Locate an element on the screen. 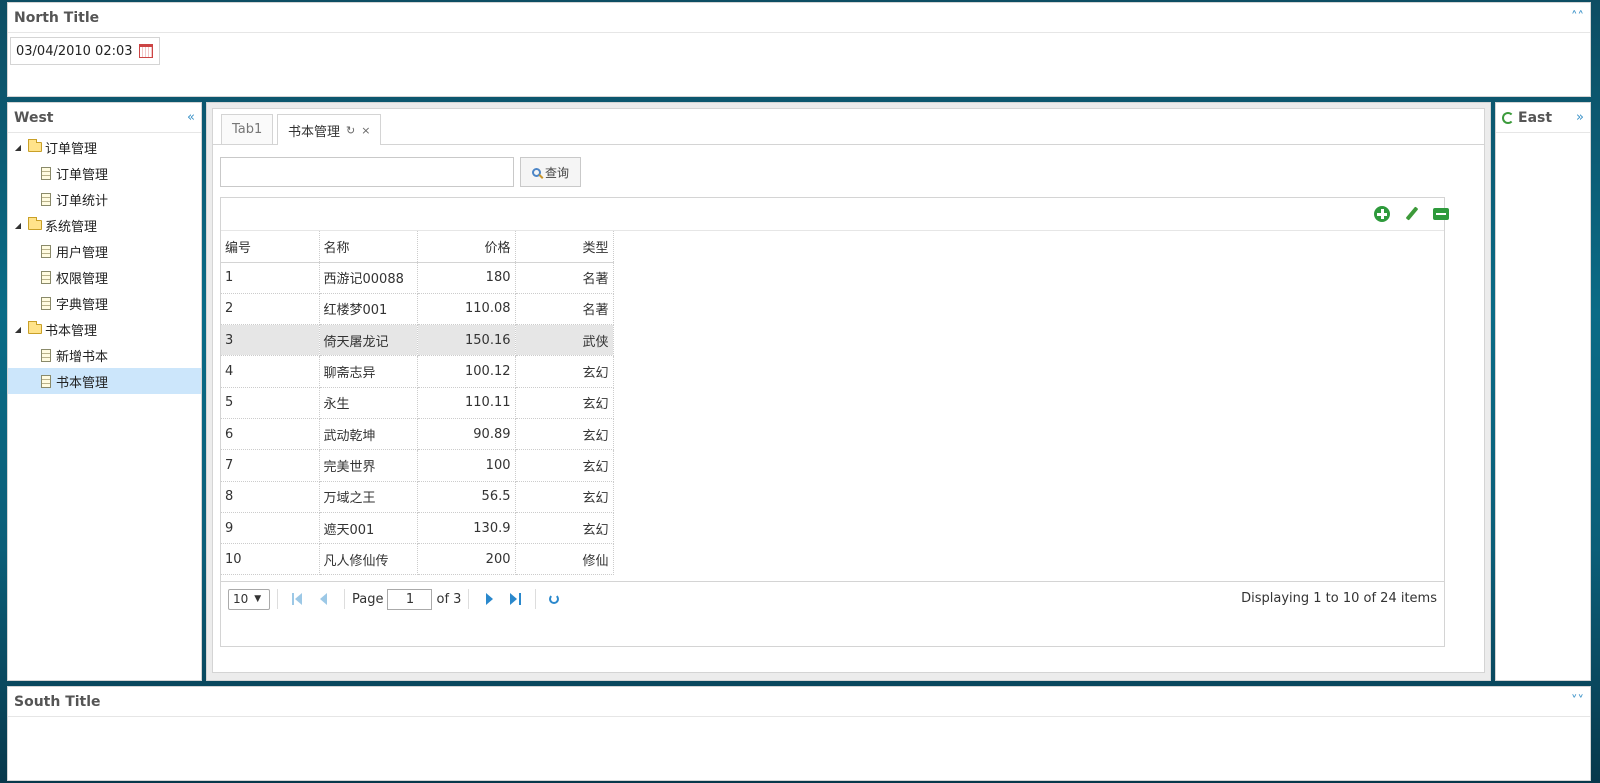 The width and height of the screenshot is (1600, 783). tree-folder-order: ◢ 订单管理 is located at coordinates (104, 147).